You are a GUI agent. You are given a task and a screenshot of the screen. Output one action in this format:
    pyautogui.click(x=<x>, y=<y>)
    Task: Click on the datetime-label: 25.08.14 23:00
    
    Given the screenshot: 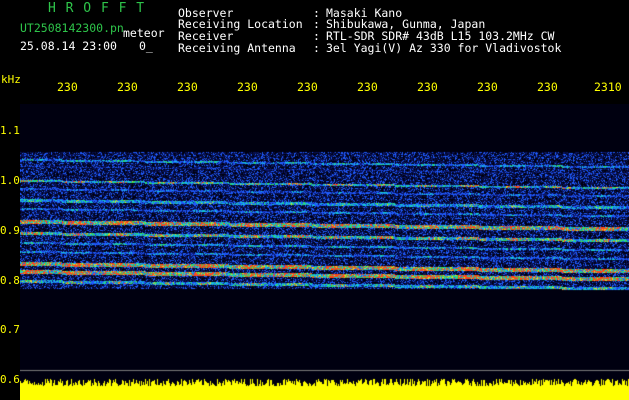 What is the action you would take?
    pyautogui.click(x=68, y=46)
    